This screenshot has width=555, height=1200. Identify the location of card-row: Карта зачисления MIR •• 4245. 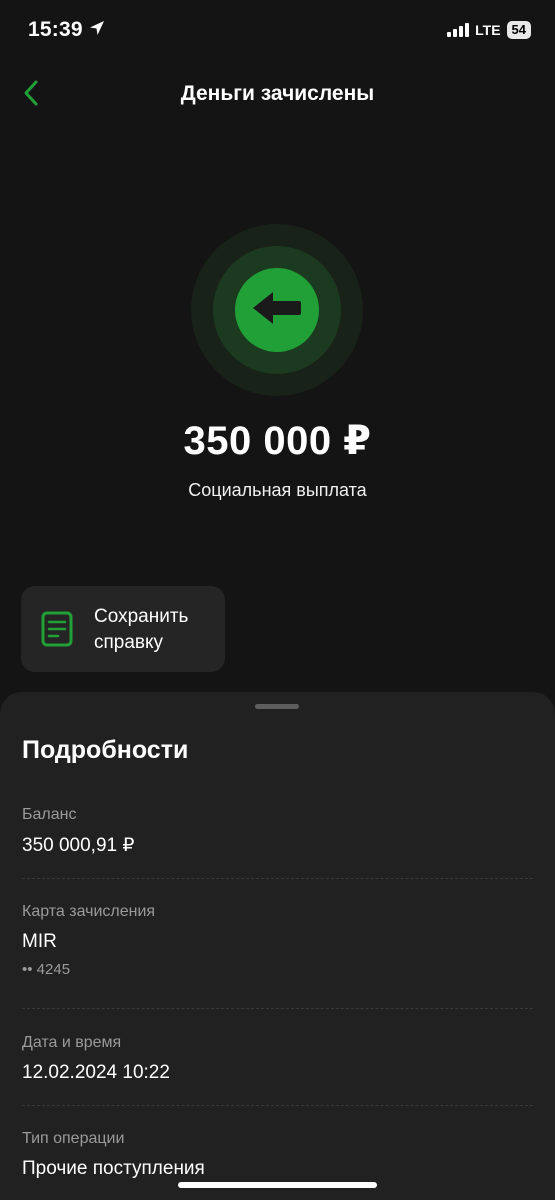
(277, 940).